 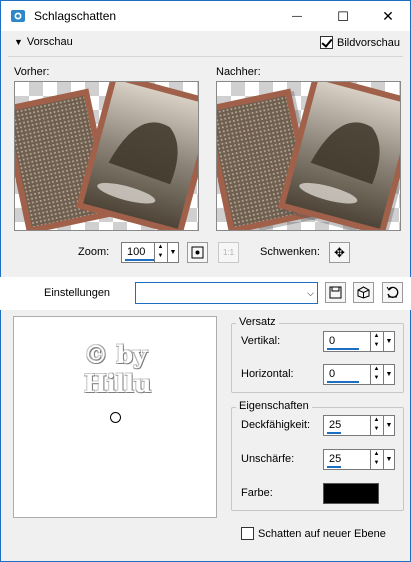 I want to click on horizontal-input: 0 ▲ ▼ ▼, so click(x=359, y=374).